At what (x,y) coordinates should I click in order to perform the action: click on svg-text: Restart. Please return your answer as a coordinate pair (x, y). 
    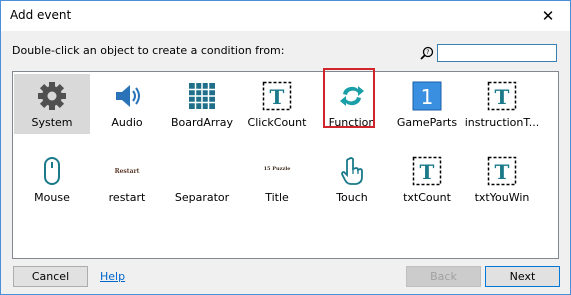
    Looking at the image, I should click on (127, 171).